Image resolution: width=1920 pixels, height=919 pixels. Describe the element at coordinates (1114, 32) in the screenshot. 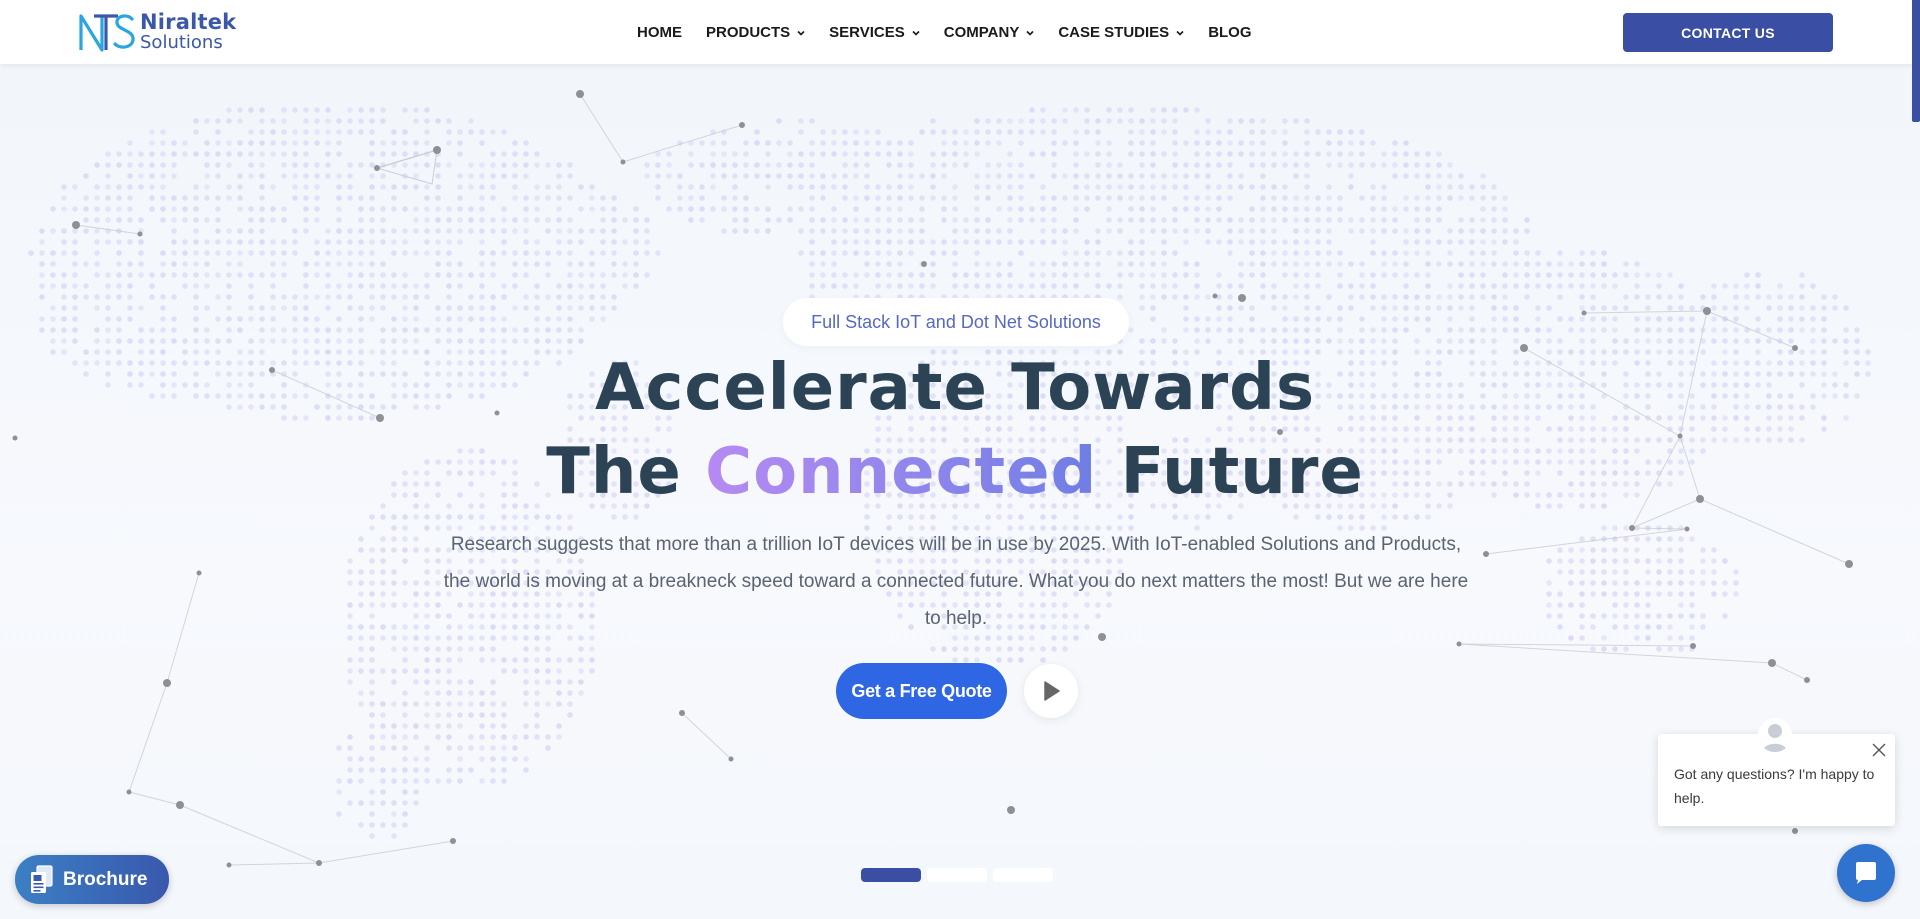

I see `nav-item-label: CASE STUDIES` at that location.